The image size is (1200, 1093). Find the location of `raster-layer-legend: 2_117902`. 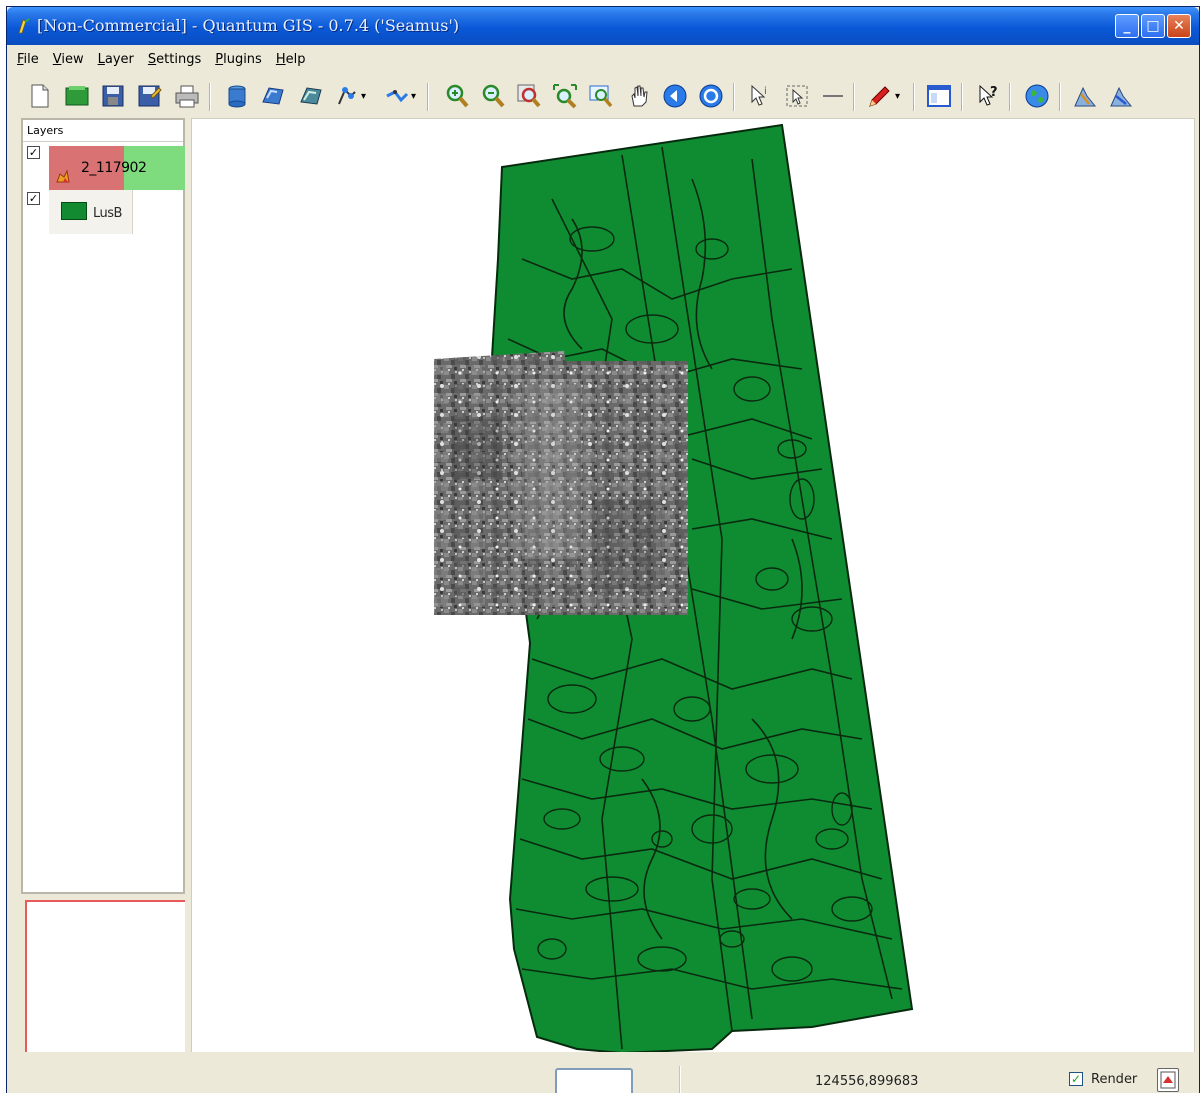

raster-layer-legend: 2_117902 is located at coordinates (117, 168).